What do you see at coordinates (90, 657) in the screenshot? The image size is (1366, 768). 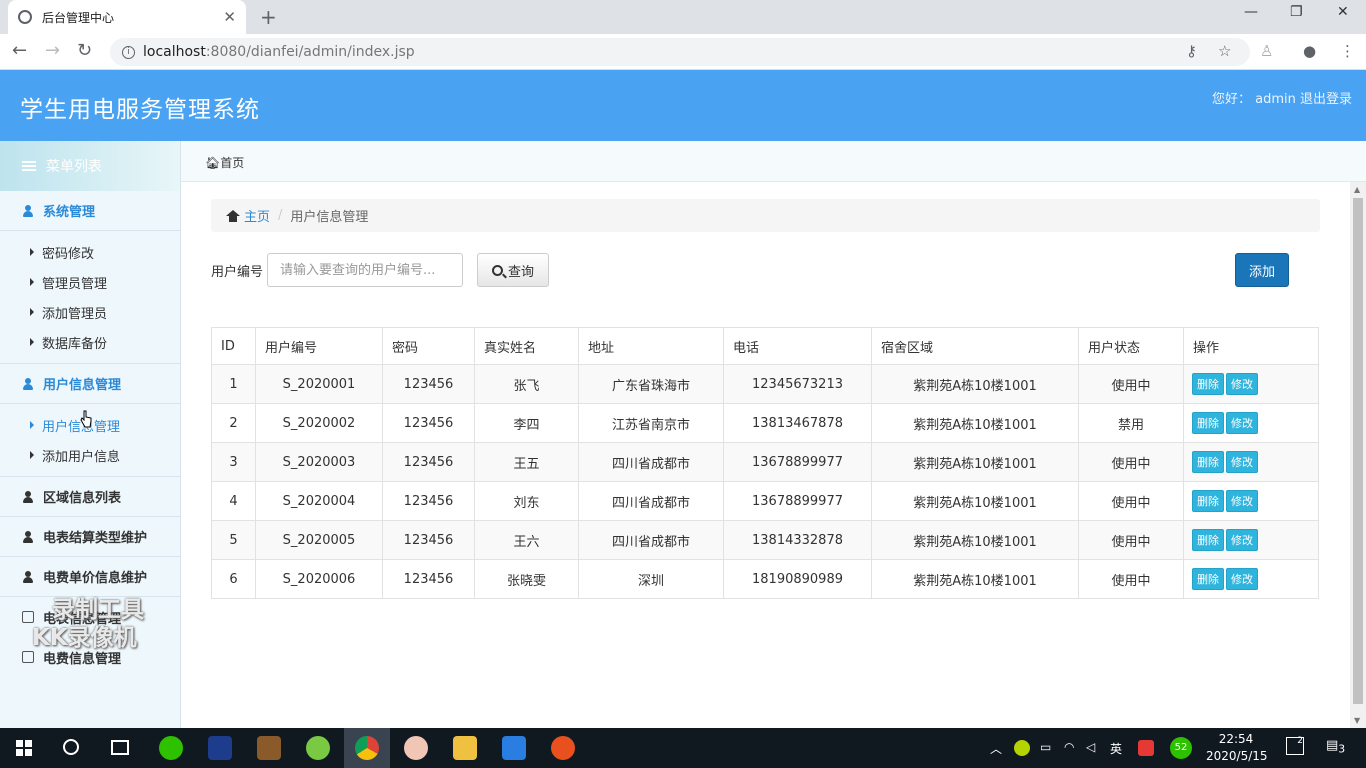 I see `sidebar-group-fees: 电费信息管理` at bounding box center [90, 657].